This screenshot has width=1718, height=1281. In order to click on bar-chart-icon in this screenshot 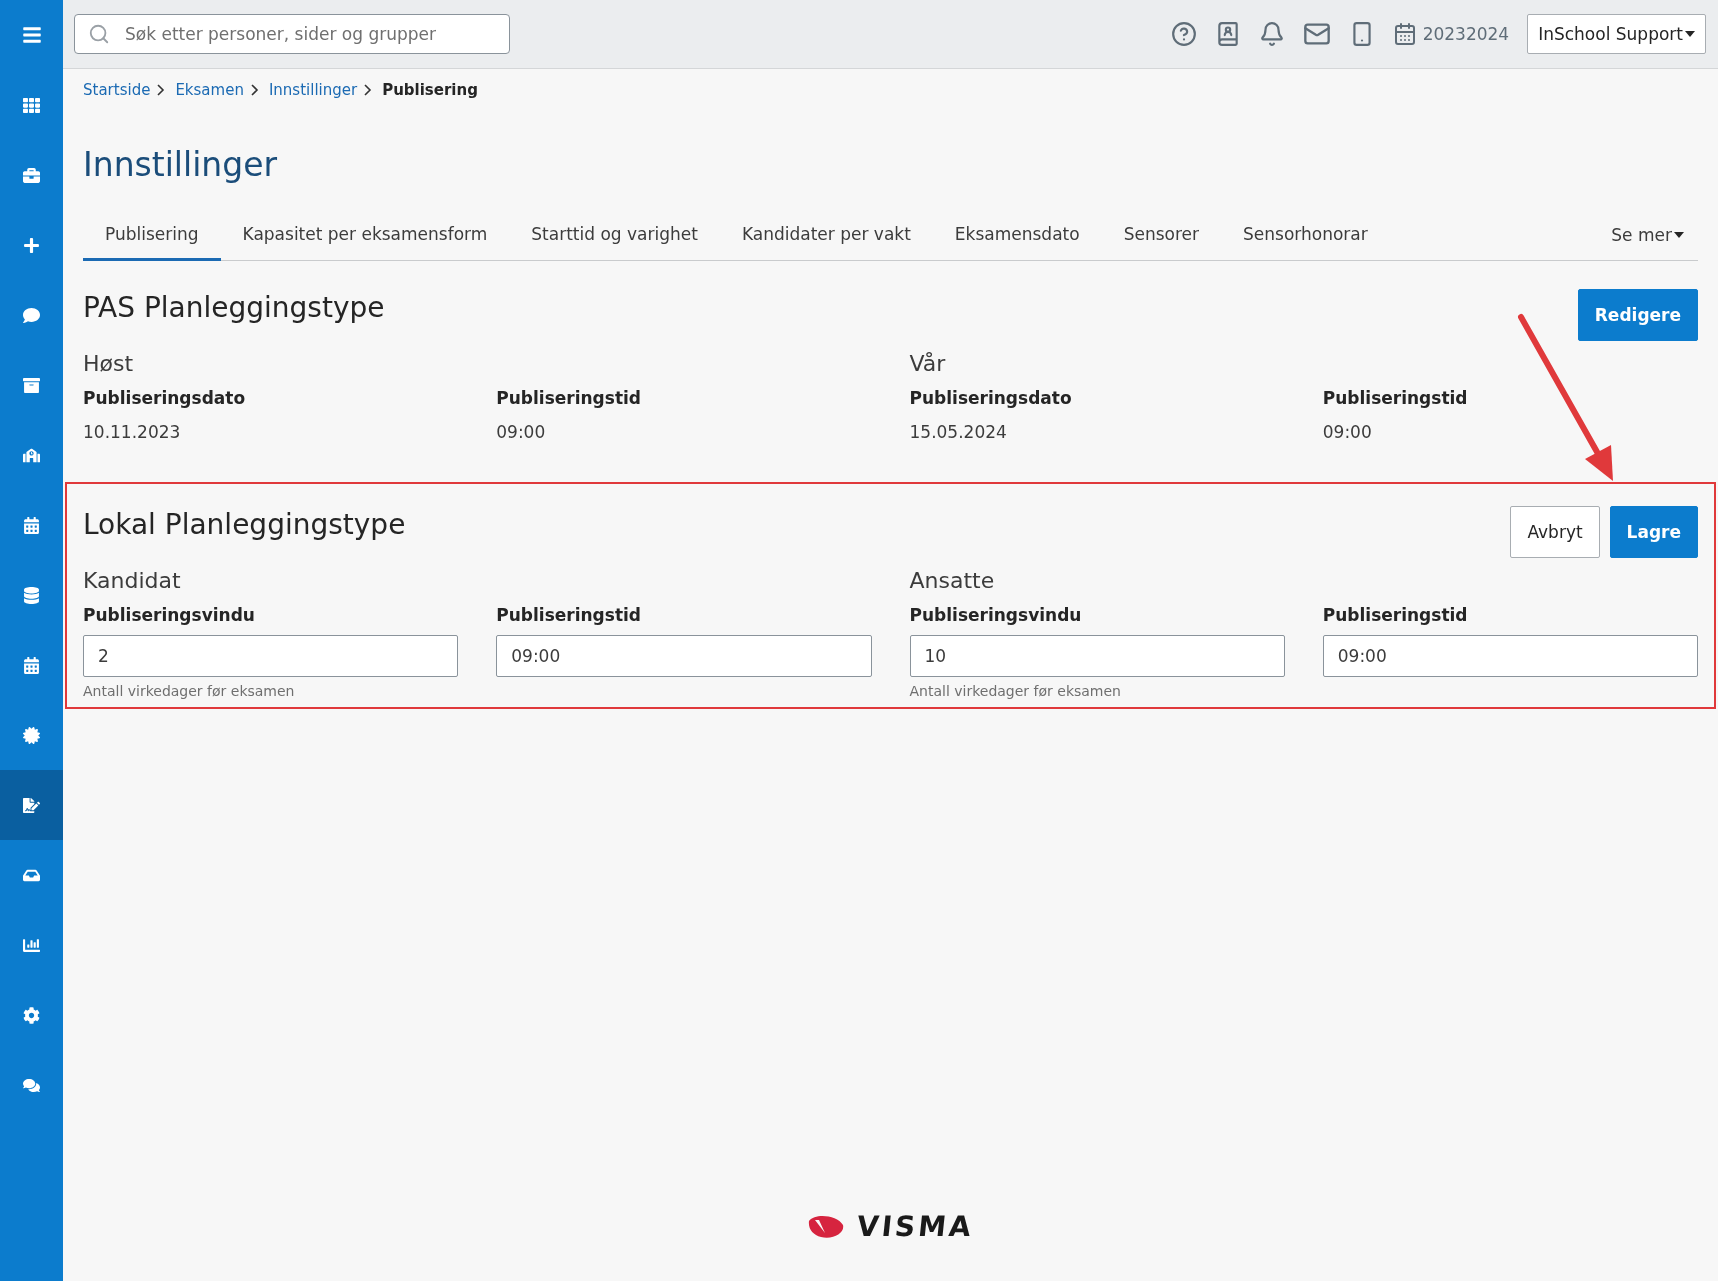, I will do `click(31, 945)`.